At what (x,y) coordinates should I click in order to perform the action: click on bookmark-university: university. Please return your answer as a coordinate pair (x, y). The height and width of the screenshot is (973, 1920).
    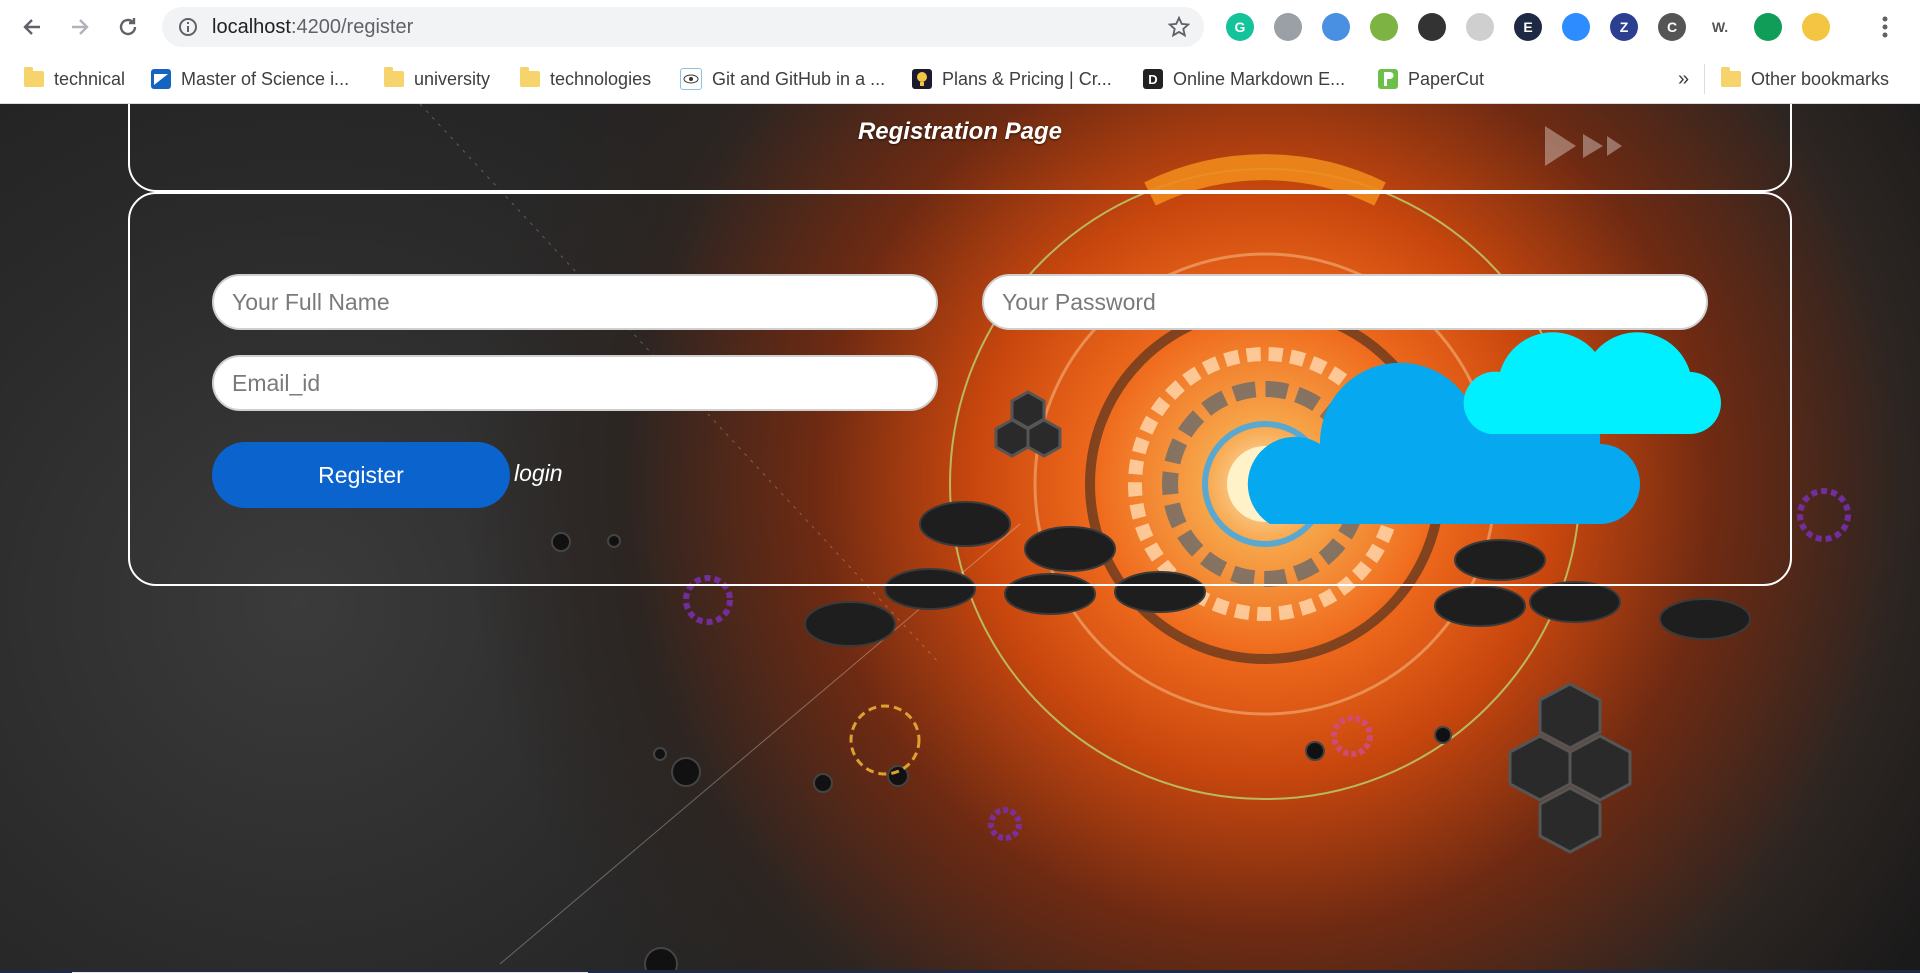
    Looking at the image, I should click on (437, 79).